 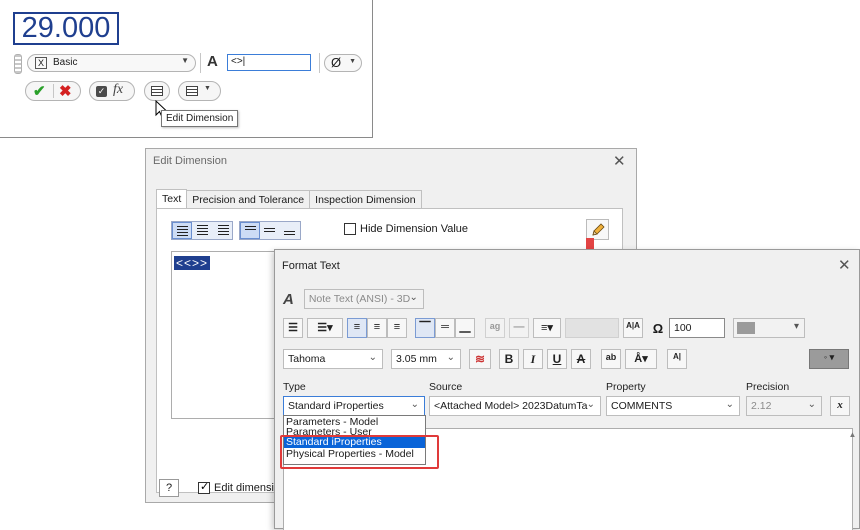 I want to click on style-select-value: Basic, so click(x=65, y=62).